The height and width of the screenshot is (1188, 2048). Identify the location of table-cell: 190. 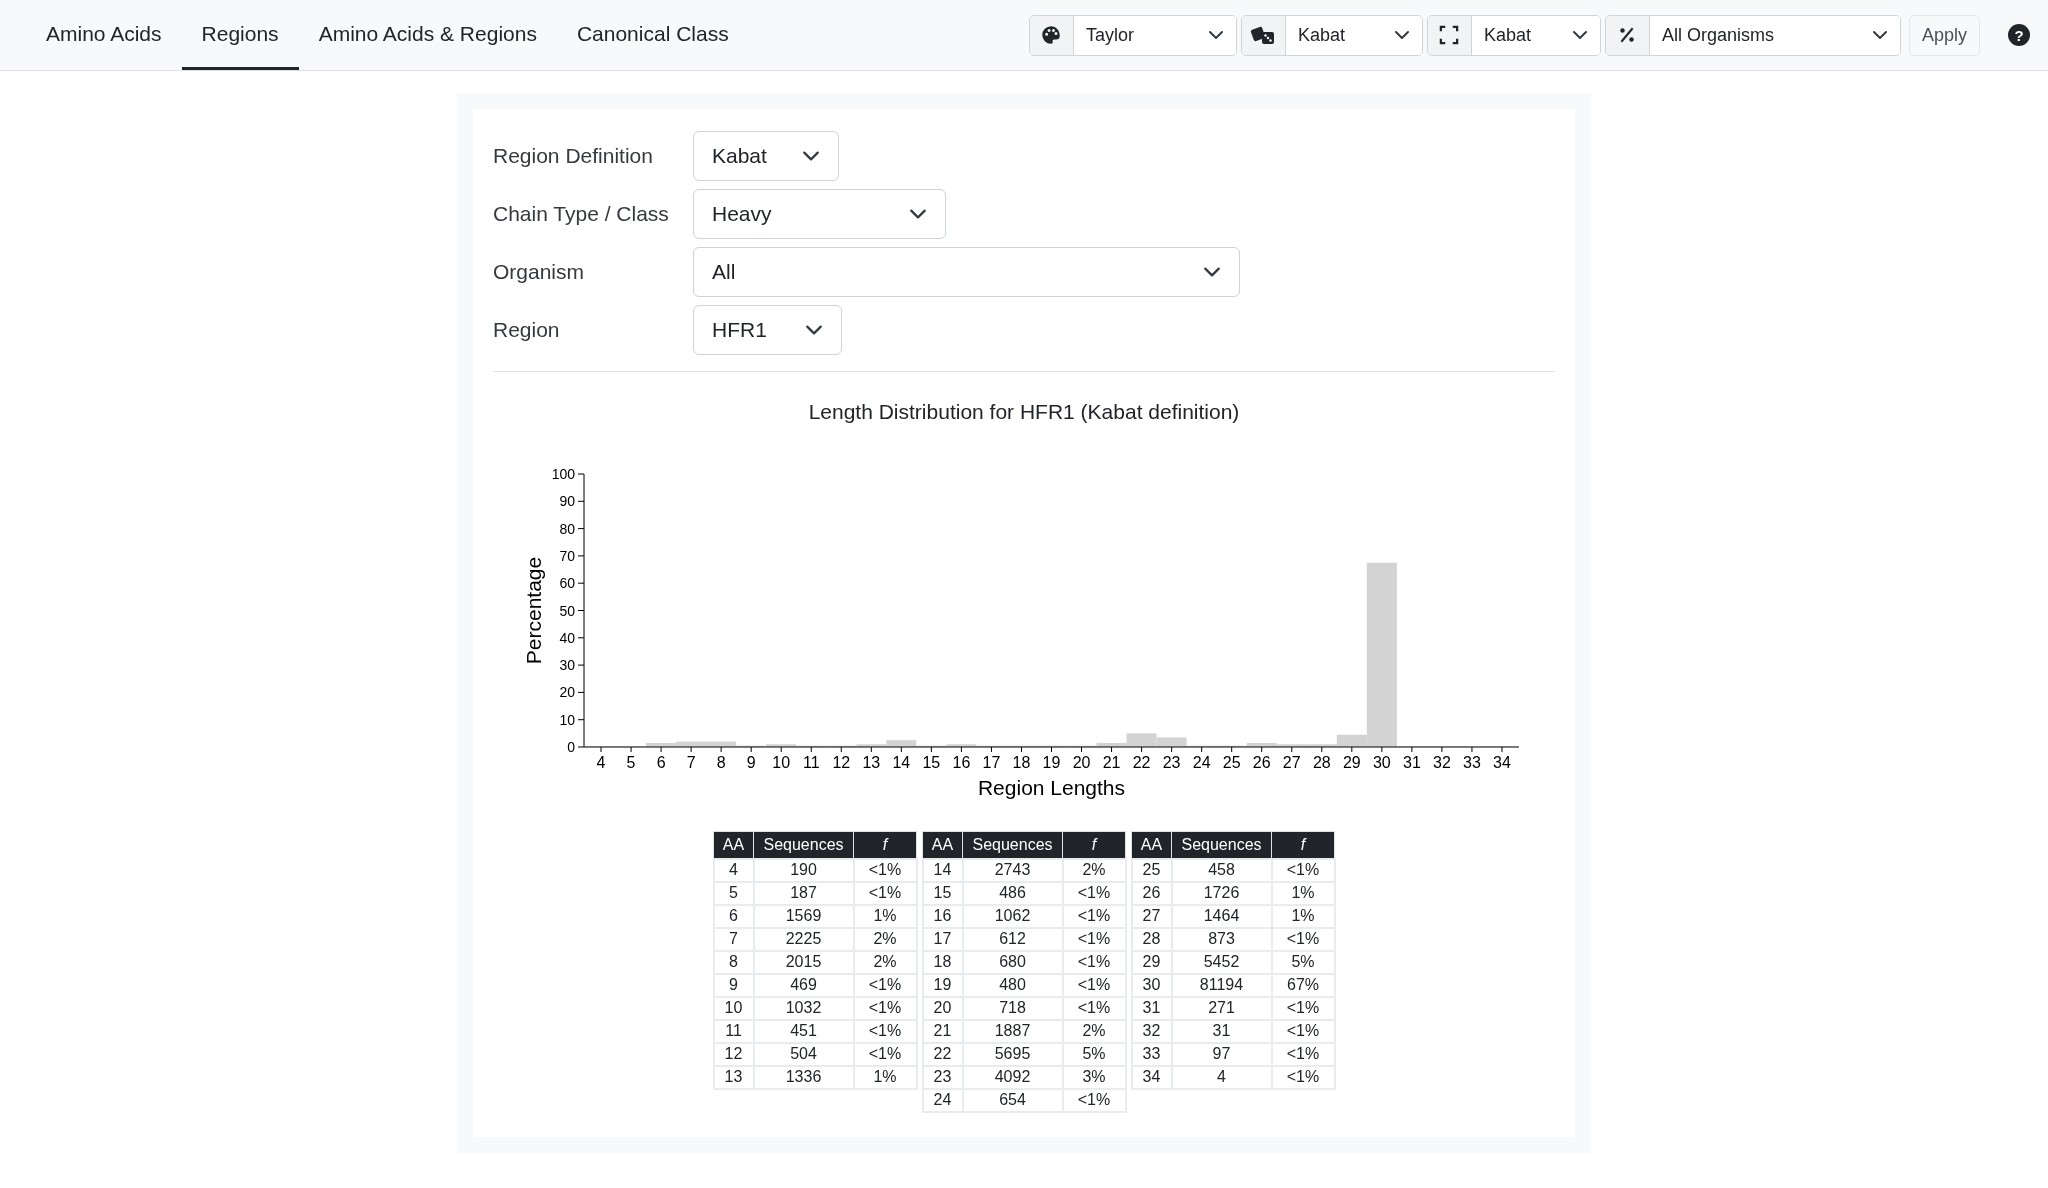
(803, 870).